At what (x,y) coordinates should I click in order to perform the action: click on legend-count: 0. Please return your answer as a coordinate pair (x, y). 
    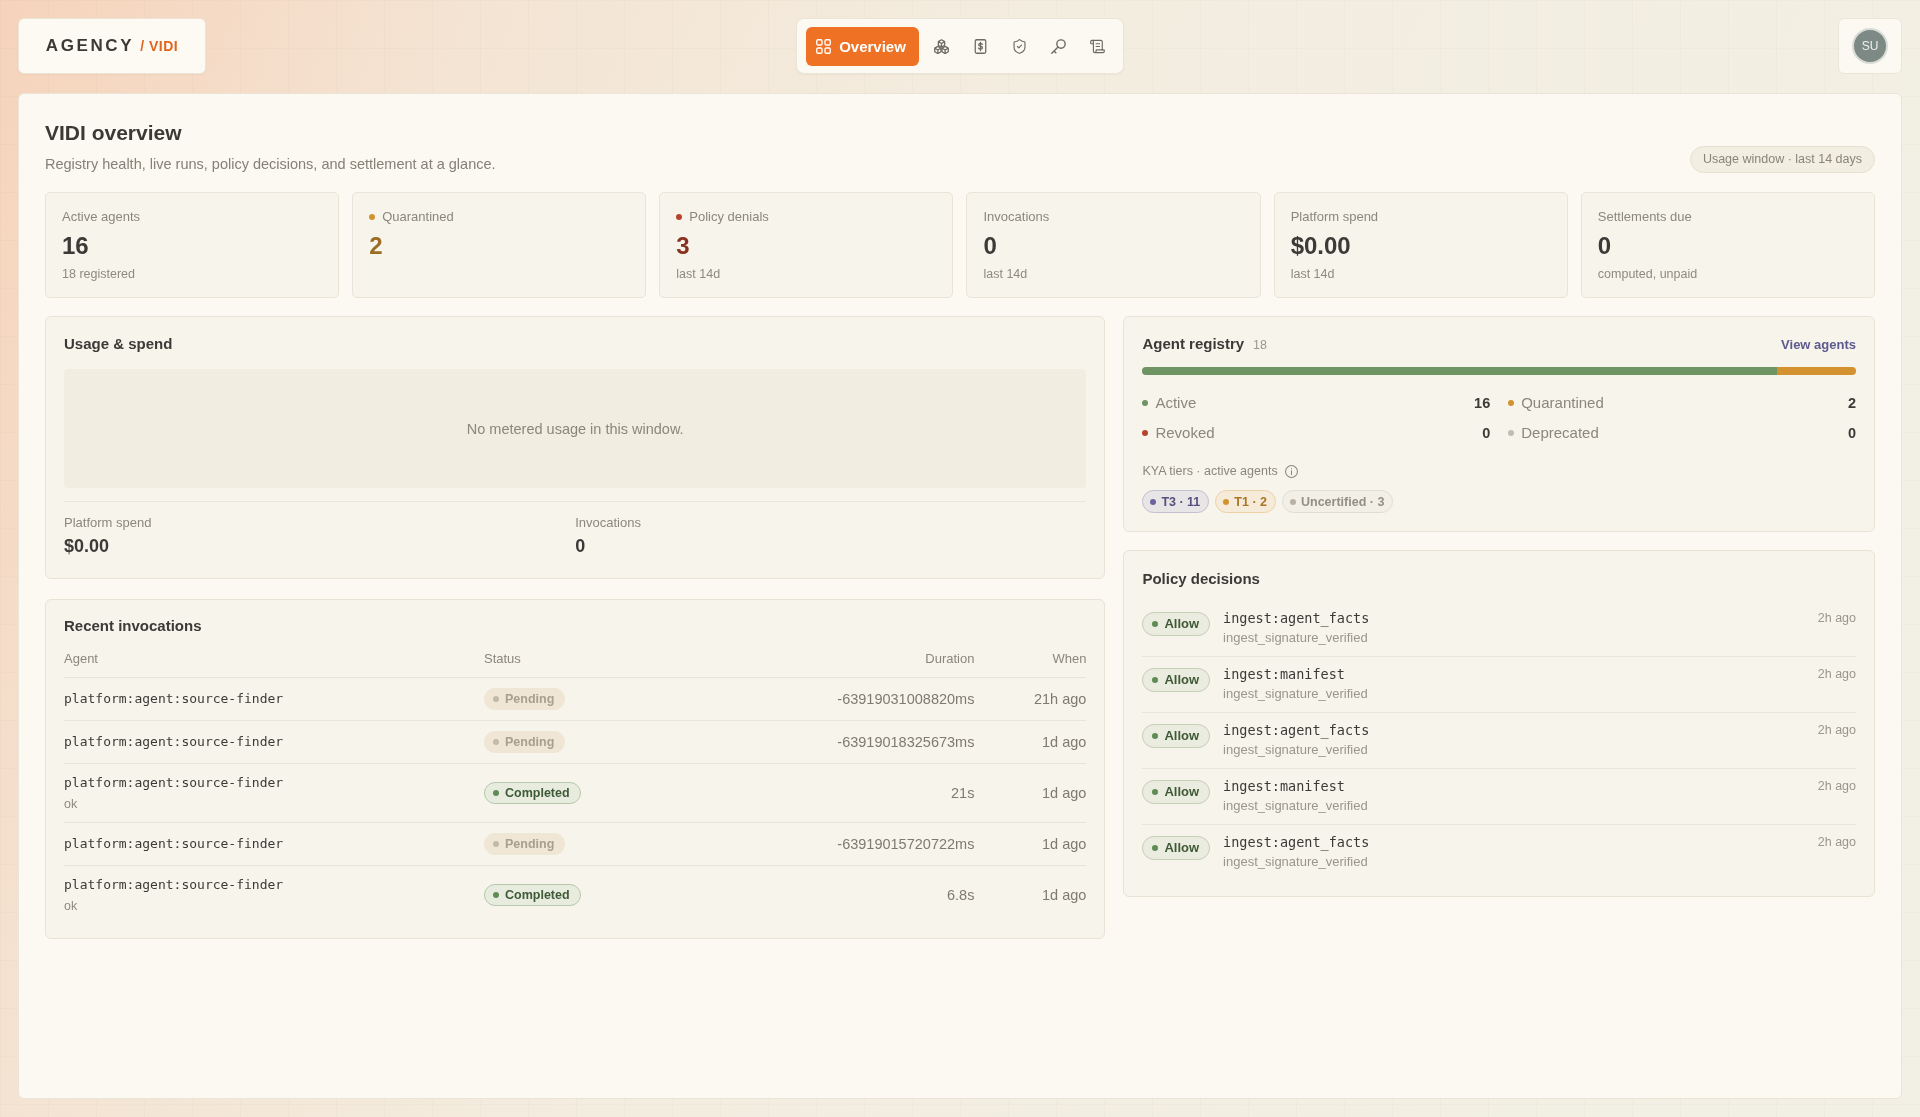
    Looking at the image, I should click on (1486, 433).